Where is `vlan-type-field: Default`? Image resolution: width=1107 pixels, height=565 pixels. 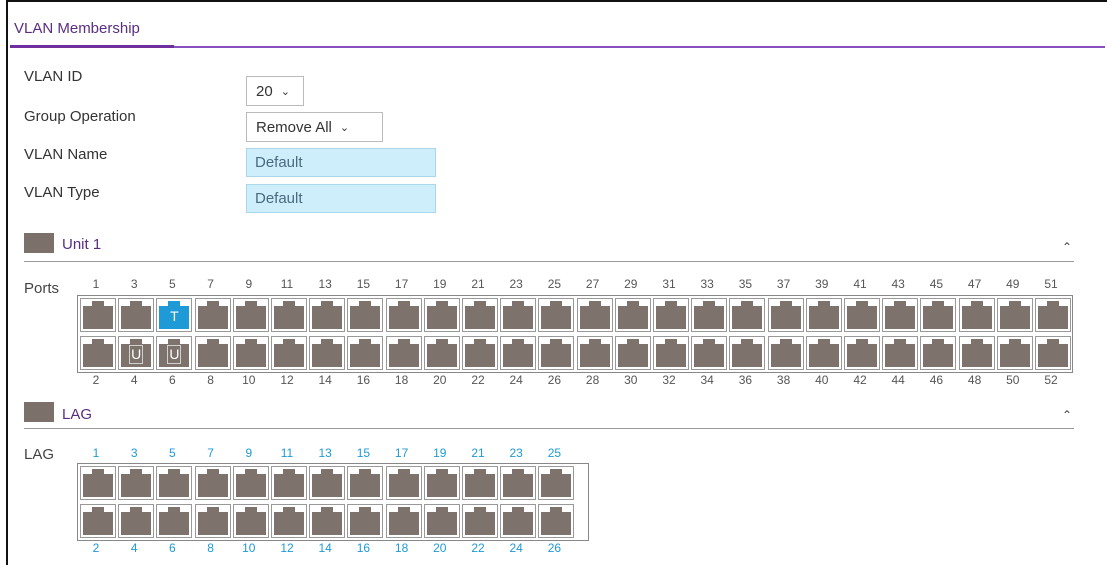
vlan-type-field: Default is located at coordinates (341, 198).